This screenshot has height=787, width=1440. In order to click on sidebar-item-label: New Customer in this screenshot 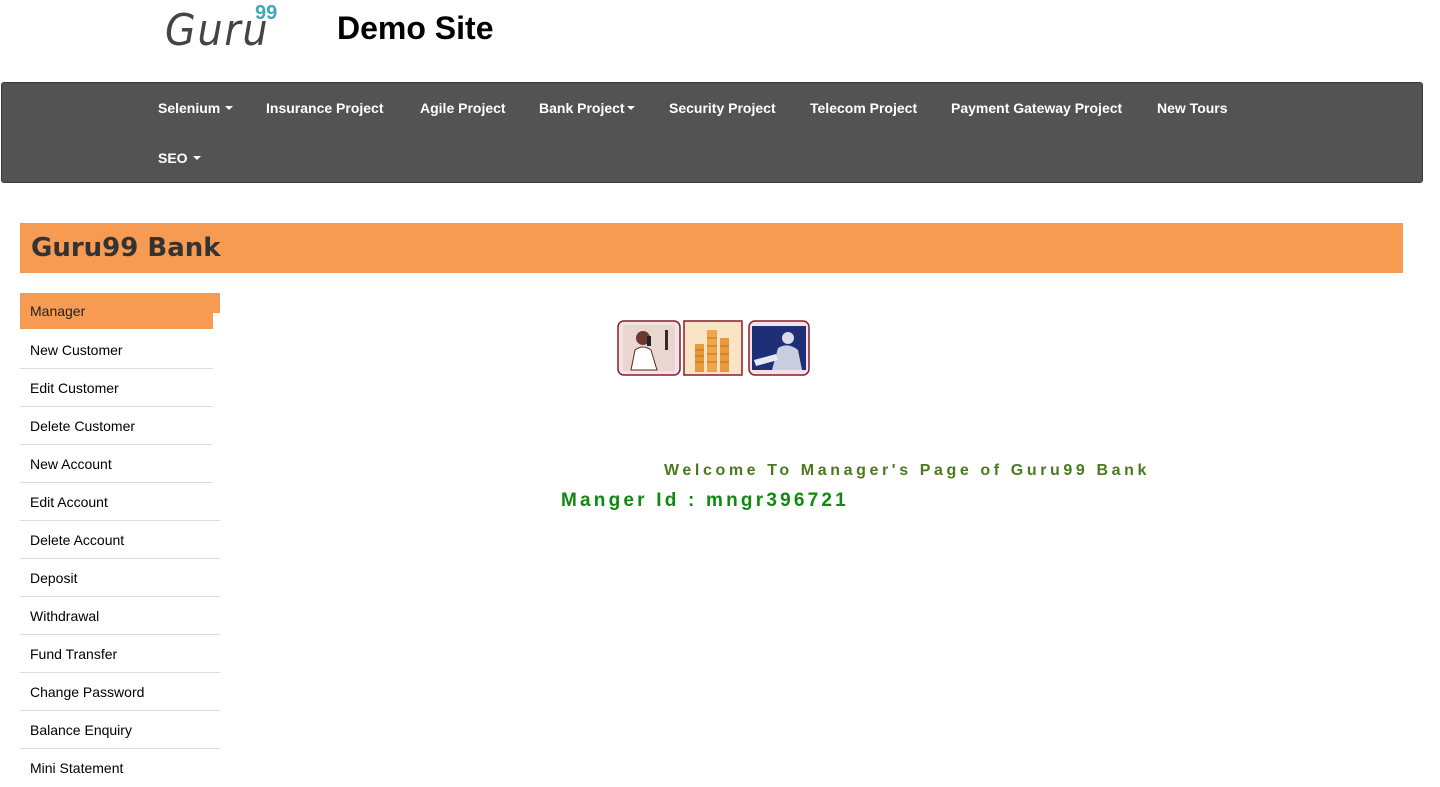, I will do `click(76, 350)`.